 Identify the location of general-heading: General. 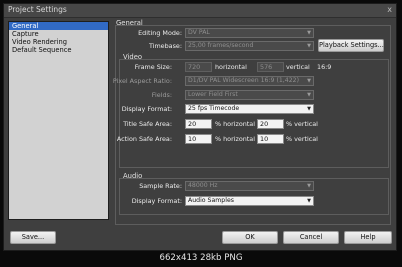
(129, 23).